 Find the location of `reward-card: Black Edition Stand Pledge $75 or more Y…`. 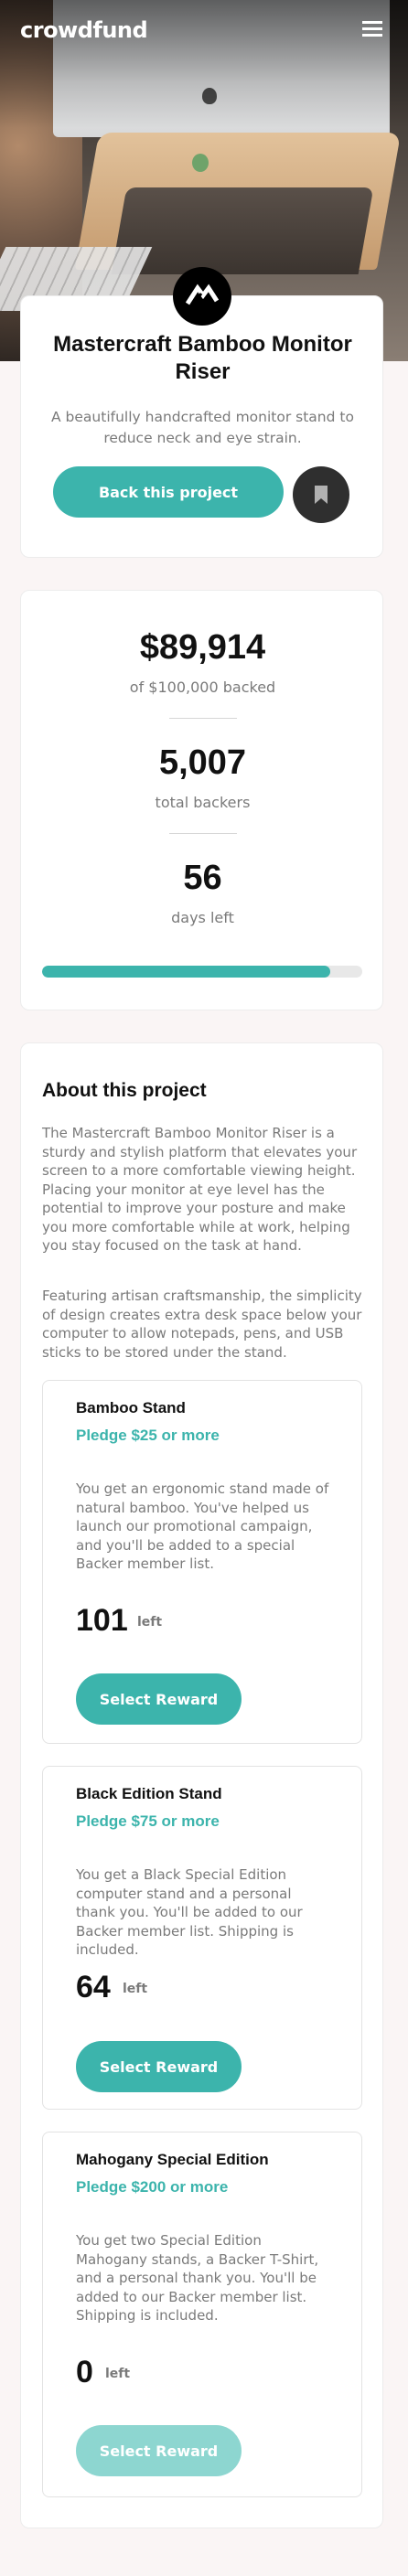

reward-card: Black Edition Stand Pledge $75 or more Y… is located at coordinates (202, 1938).